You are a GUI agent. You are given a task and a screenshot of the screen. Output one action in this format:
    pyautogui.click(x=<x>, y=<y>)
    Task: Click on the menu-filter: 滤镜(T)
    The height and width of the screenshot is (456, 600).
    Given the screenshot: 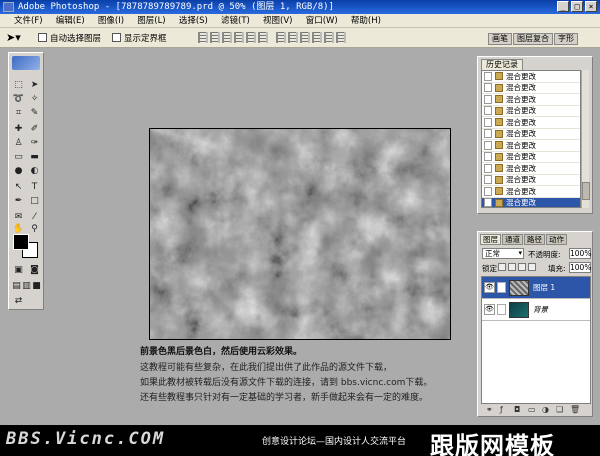 What is the action you would take?
    pyautogui.click(x=235, y=20)
    